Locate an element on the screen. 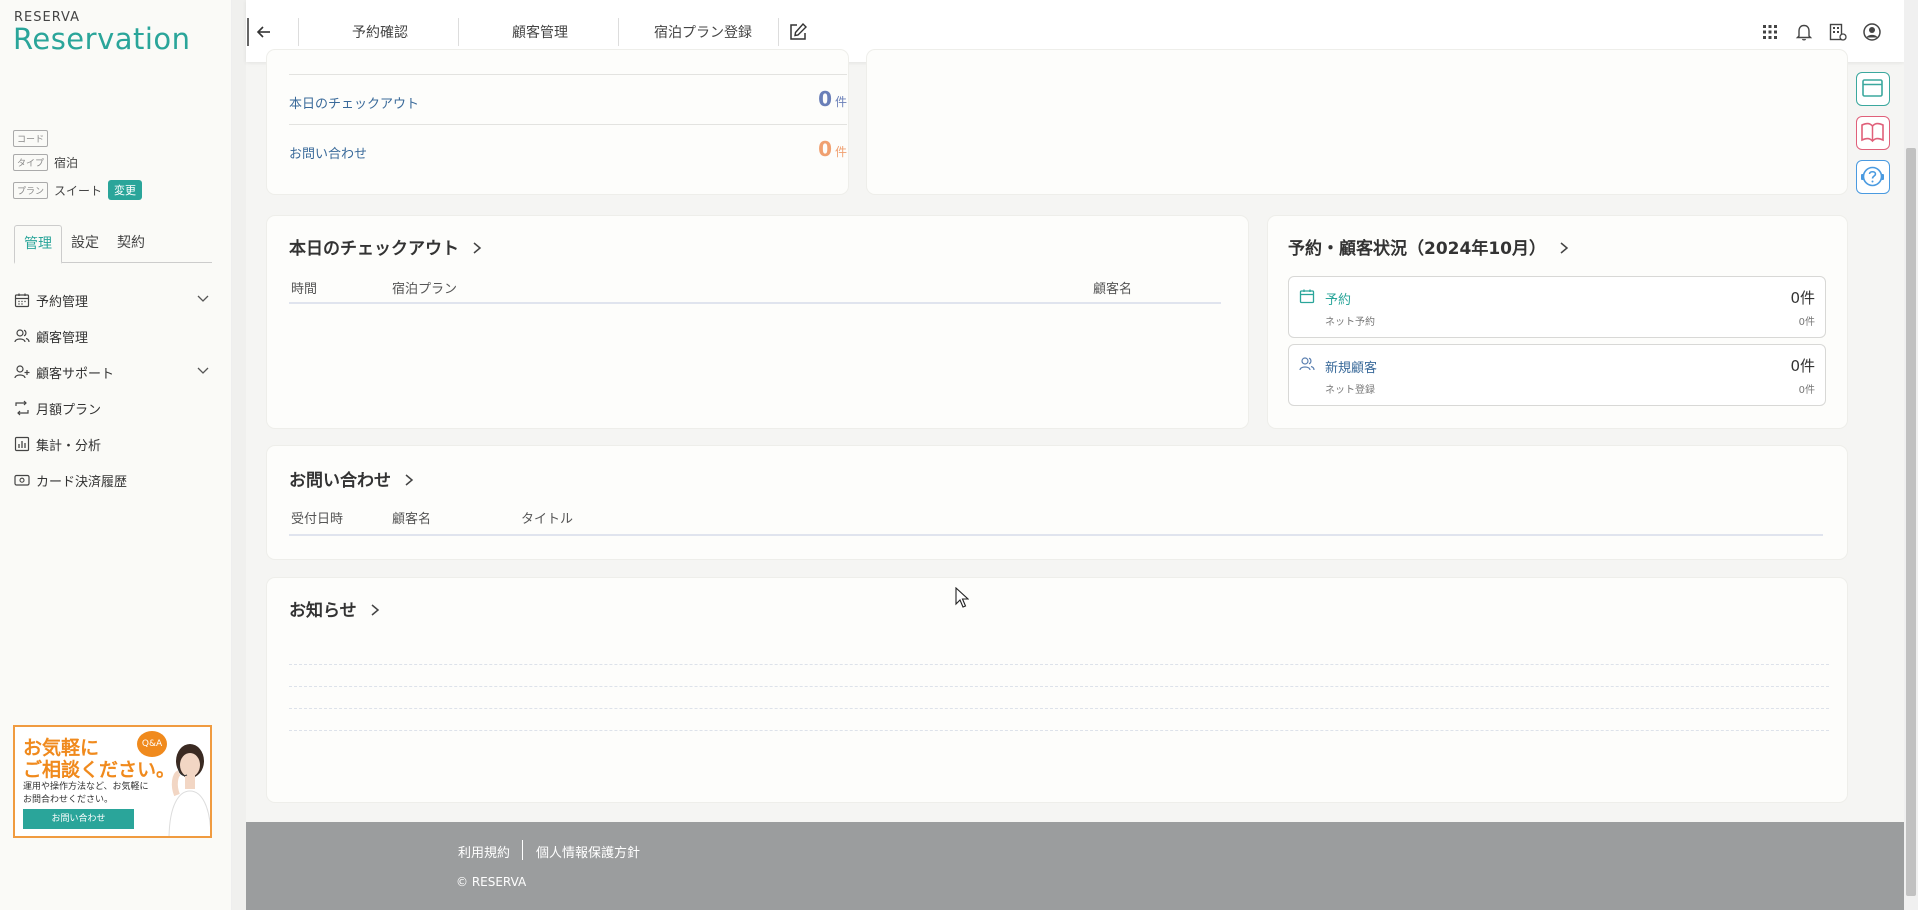 The image size is (1918, 910). stat-label: お問い合わせ is located at coordinates (328, 154).